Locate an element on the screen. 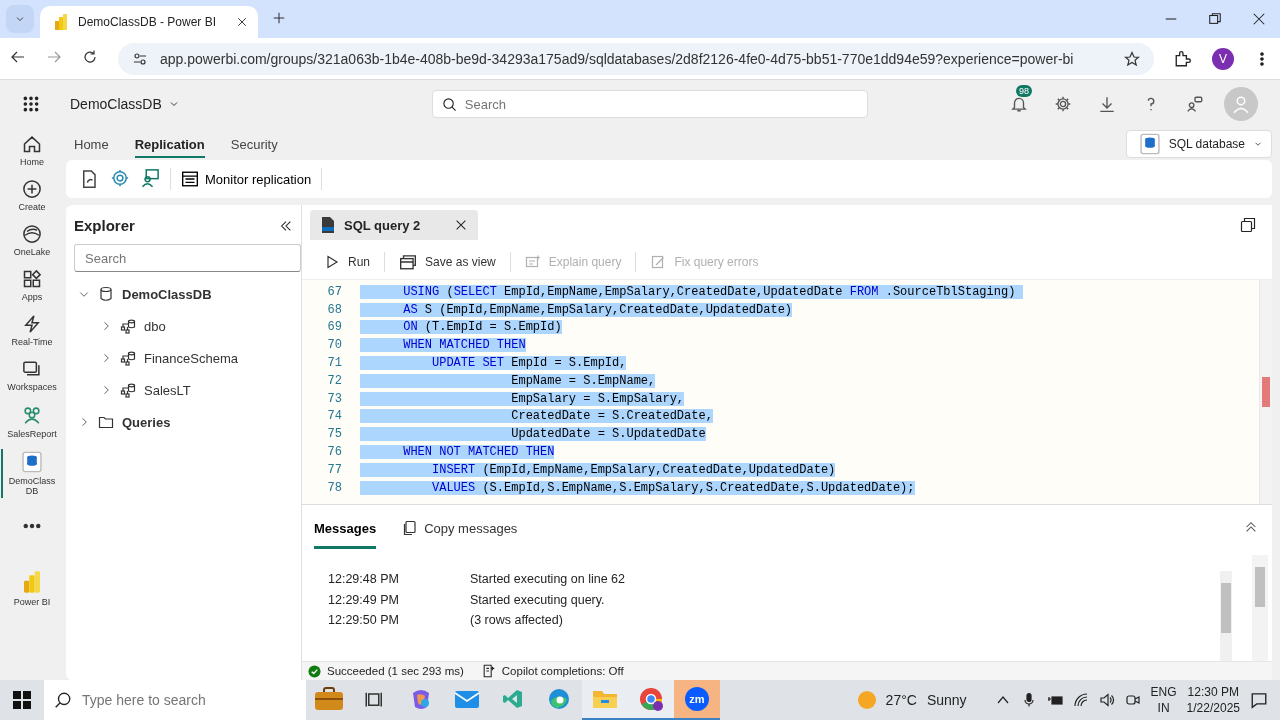 The image size is (1280, 720). toolbar-button: Save as view is located at coordinates (447, 262).